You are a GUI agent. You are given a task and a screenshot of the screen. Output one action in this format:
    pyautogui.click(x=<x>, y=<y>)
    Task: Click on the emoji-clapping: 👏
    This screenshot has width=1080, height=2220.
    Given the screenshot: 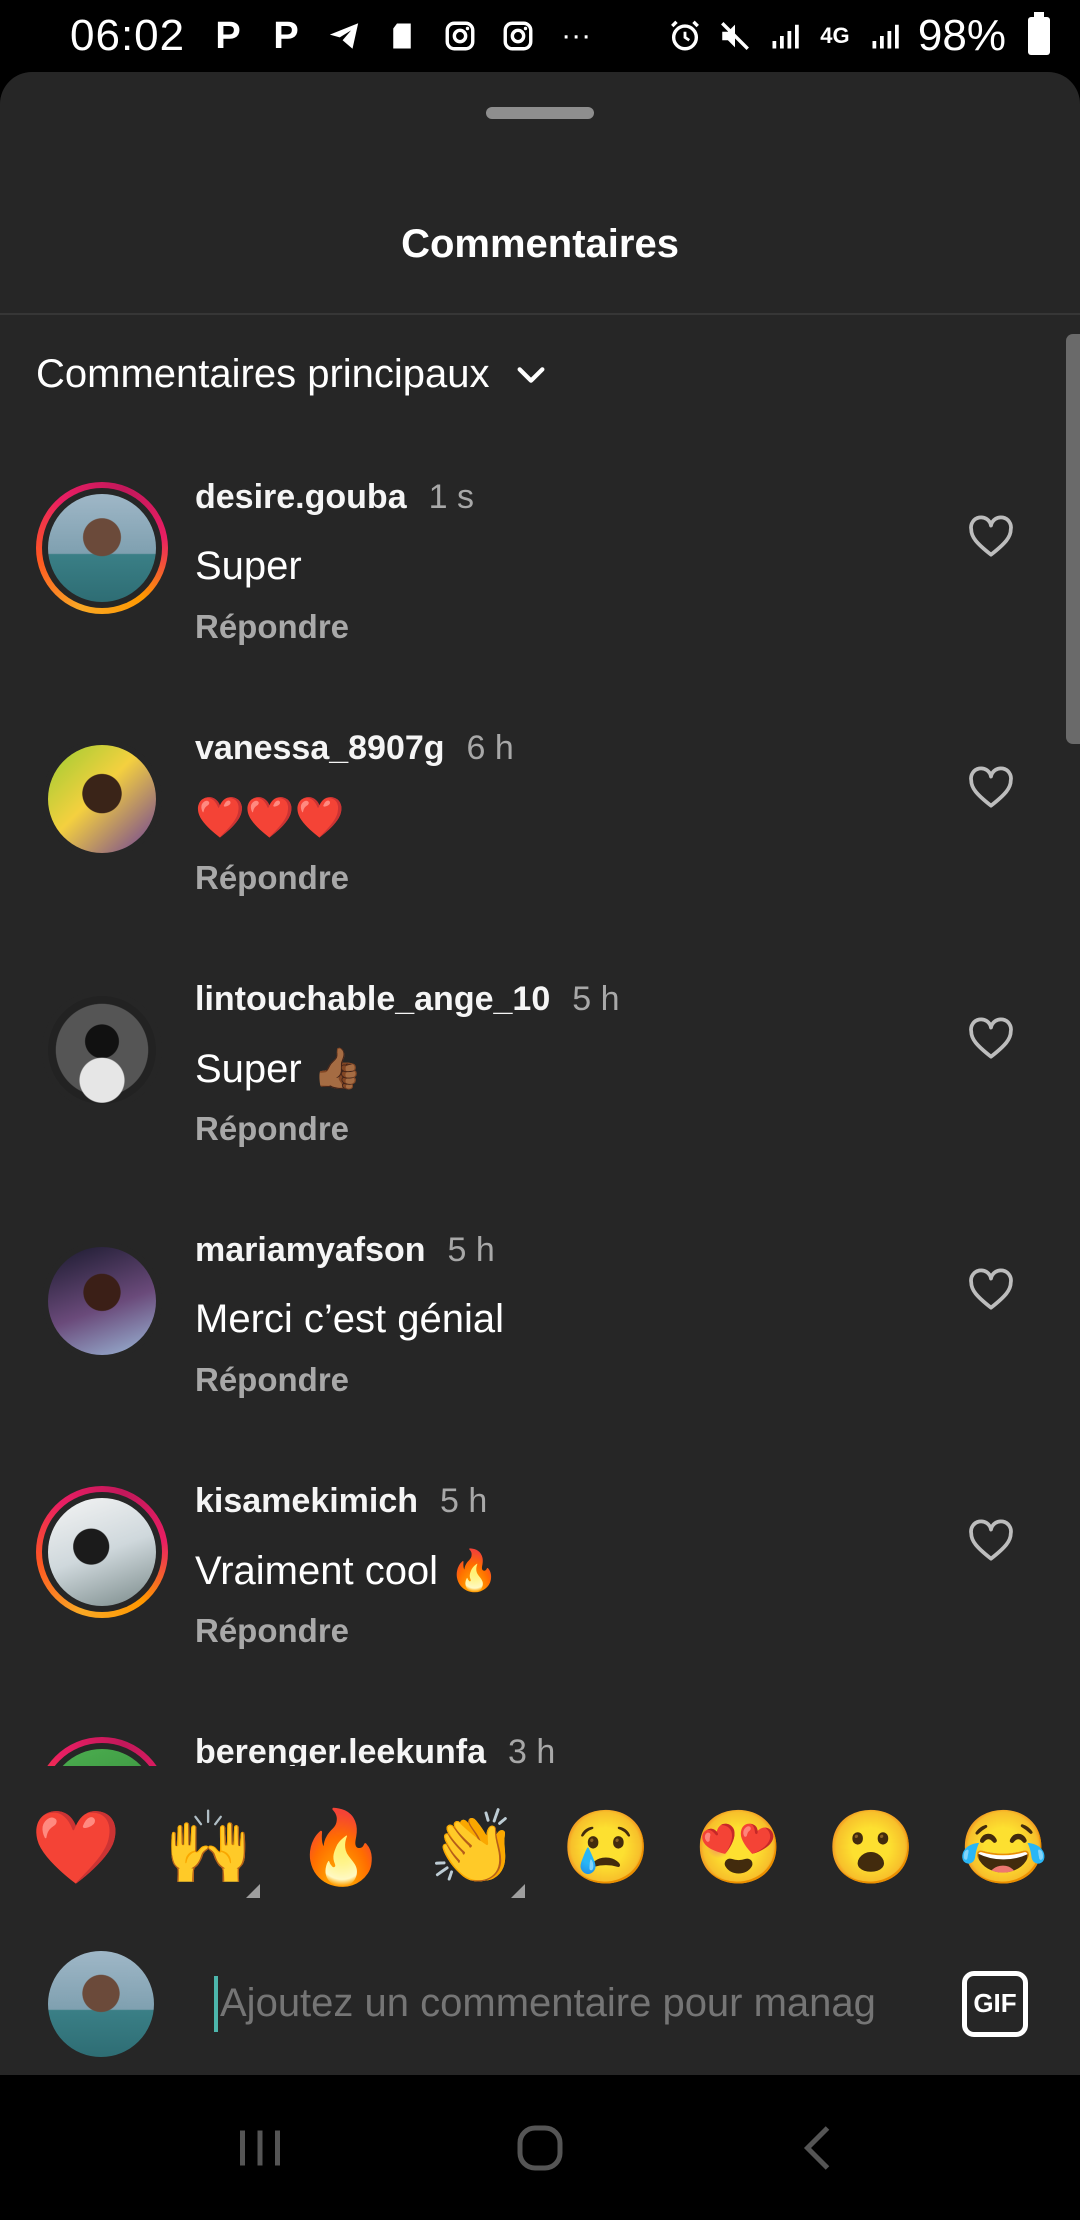 What is the action you would take?
    pyautogui.click(x=474, y=1847)
    